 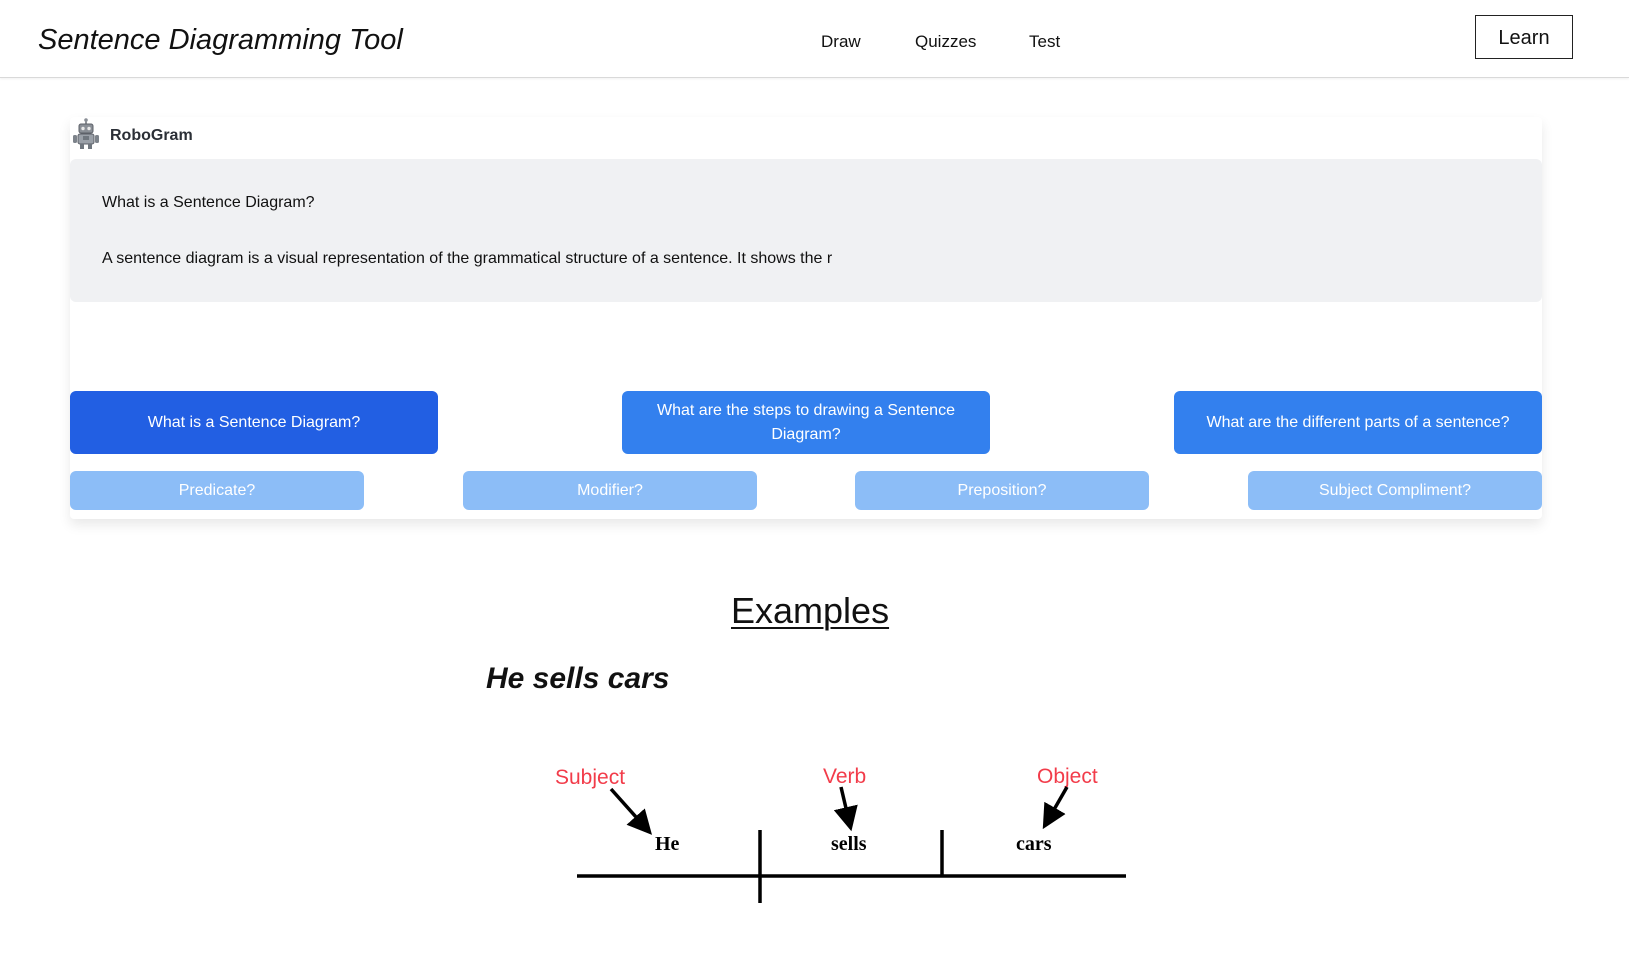 I want to click on diagram-word-object: cars, so click(x=1034, y=844).